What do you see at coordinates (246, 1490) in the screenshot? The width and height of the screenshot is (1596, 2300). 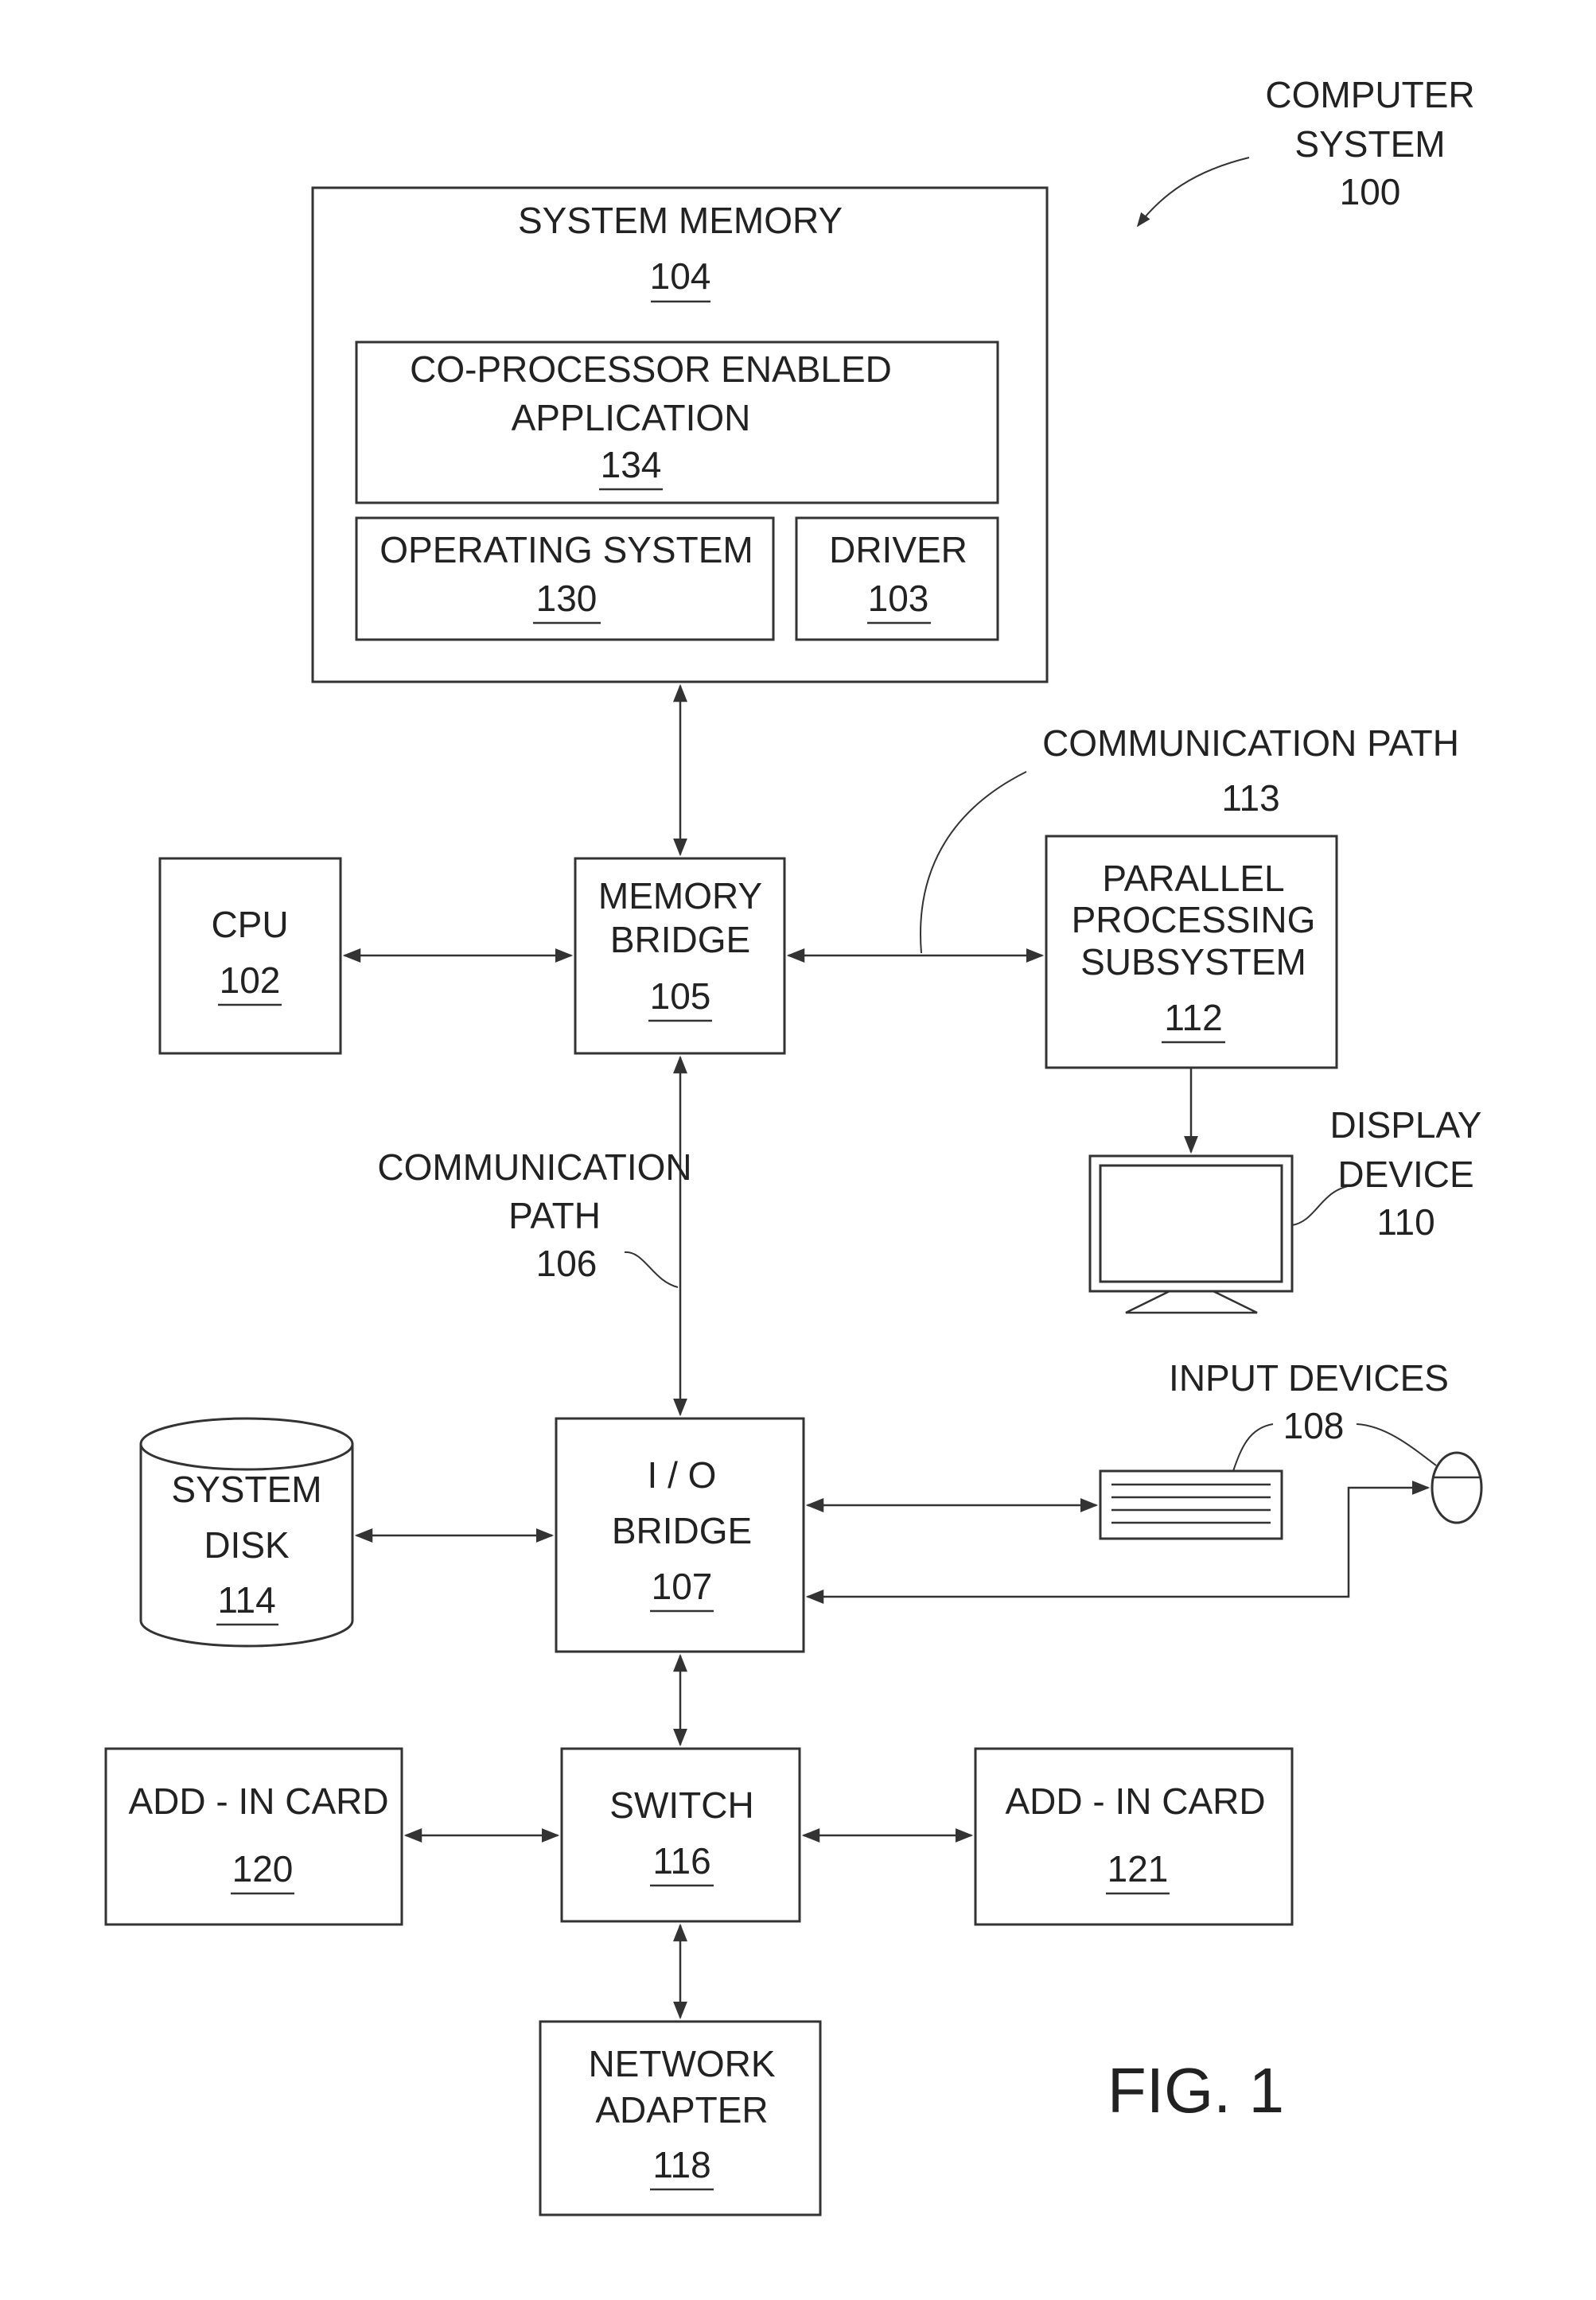 I see `system-disk-title-line1: SYSTEM` at bounding box center [246, 1490].